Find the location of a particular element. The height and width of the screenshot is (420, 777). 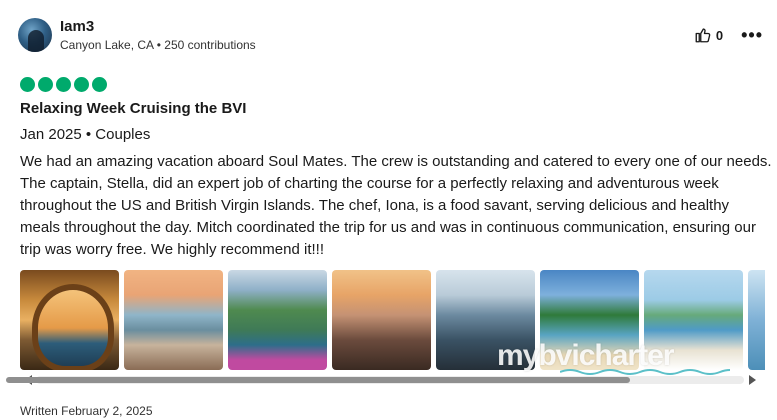

username: Iam3 is located at coordinates (77, 26).